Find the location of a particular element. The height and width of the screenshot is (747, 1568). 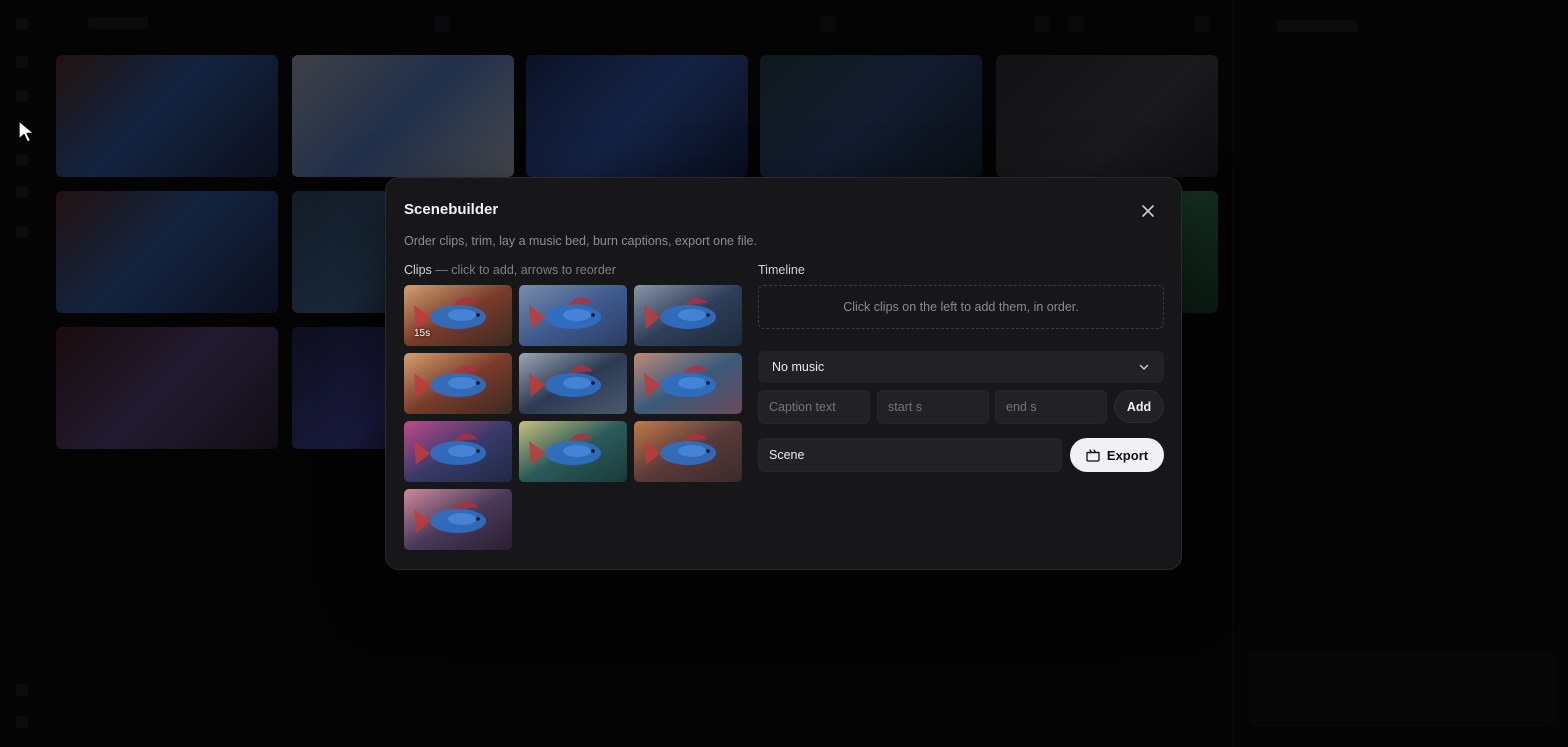

clip-thumbnail: 15s is located at coordinates (458, 315).